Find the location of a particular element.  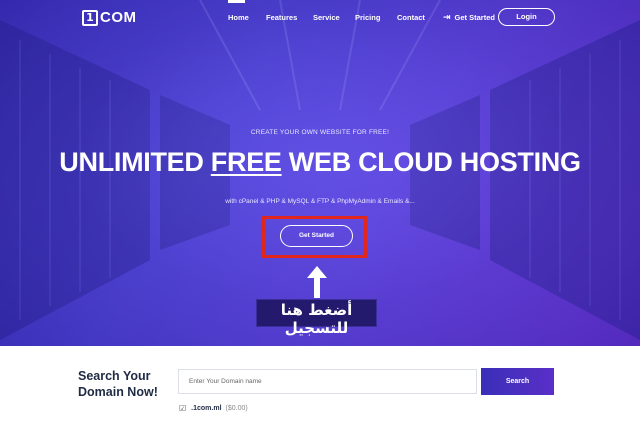

site-logo: 1 COM is located at coordinates (109, 17).